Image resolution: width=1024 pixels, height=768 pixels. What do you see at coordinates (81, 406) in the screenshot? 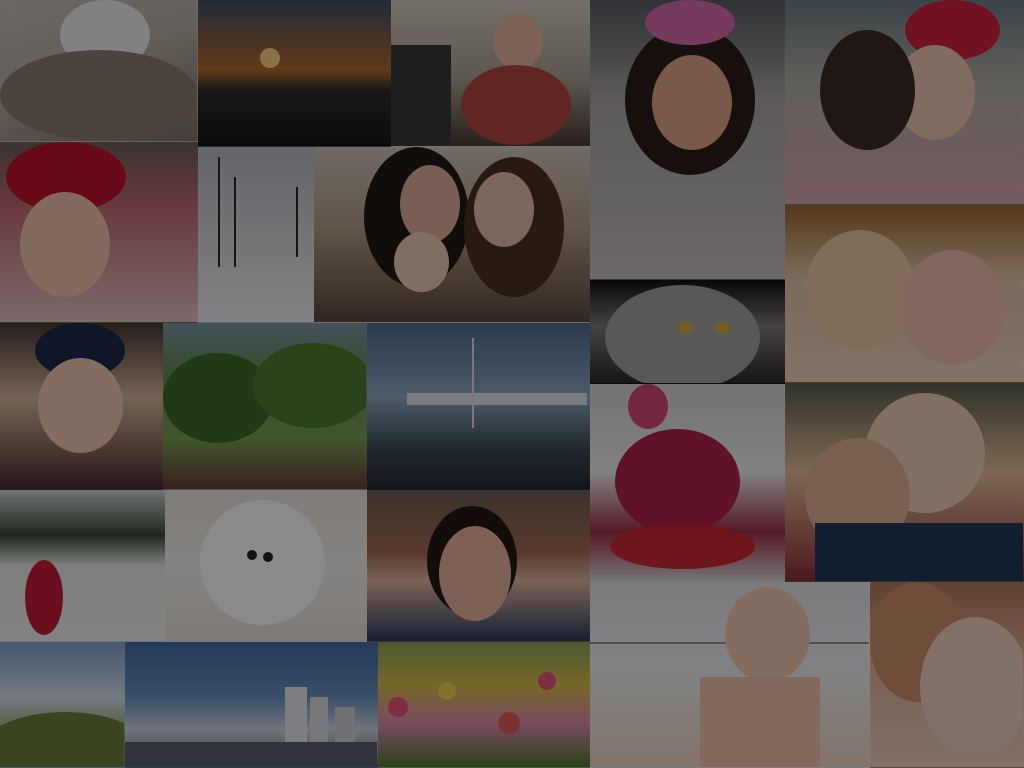
I see `toddler-in-knit-hat-photo` at bounding box center [81, 406].